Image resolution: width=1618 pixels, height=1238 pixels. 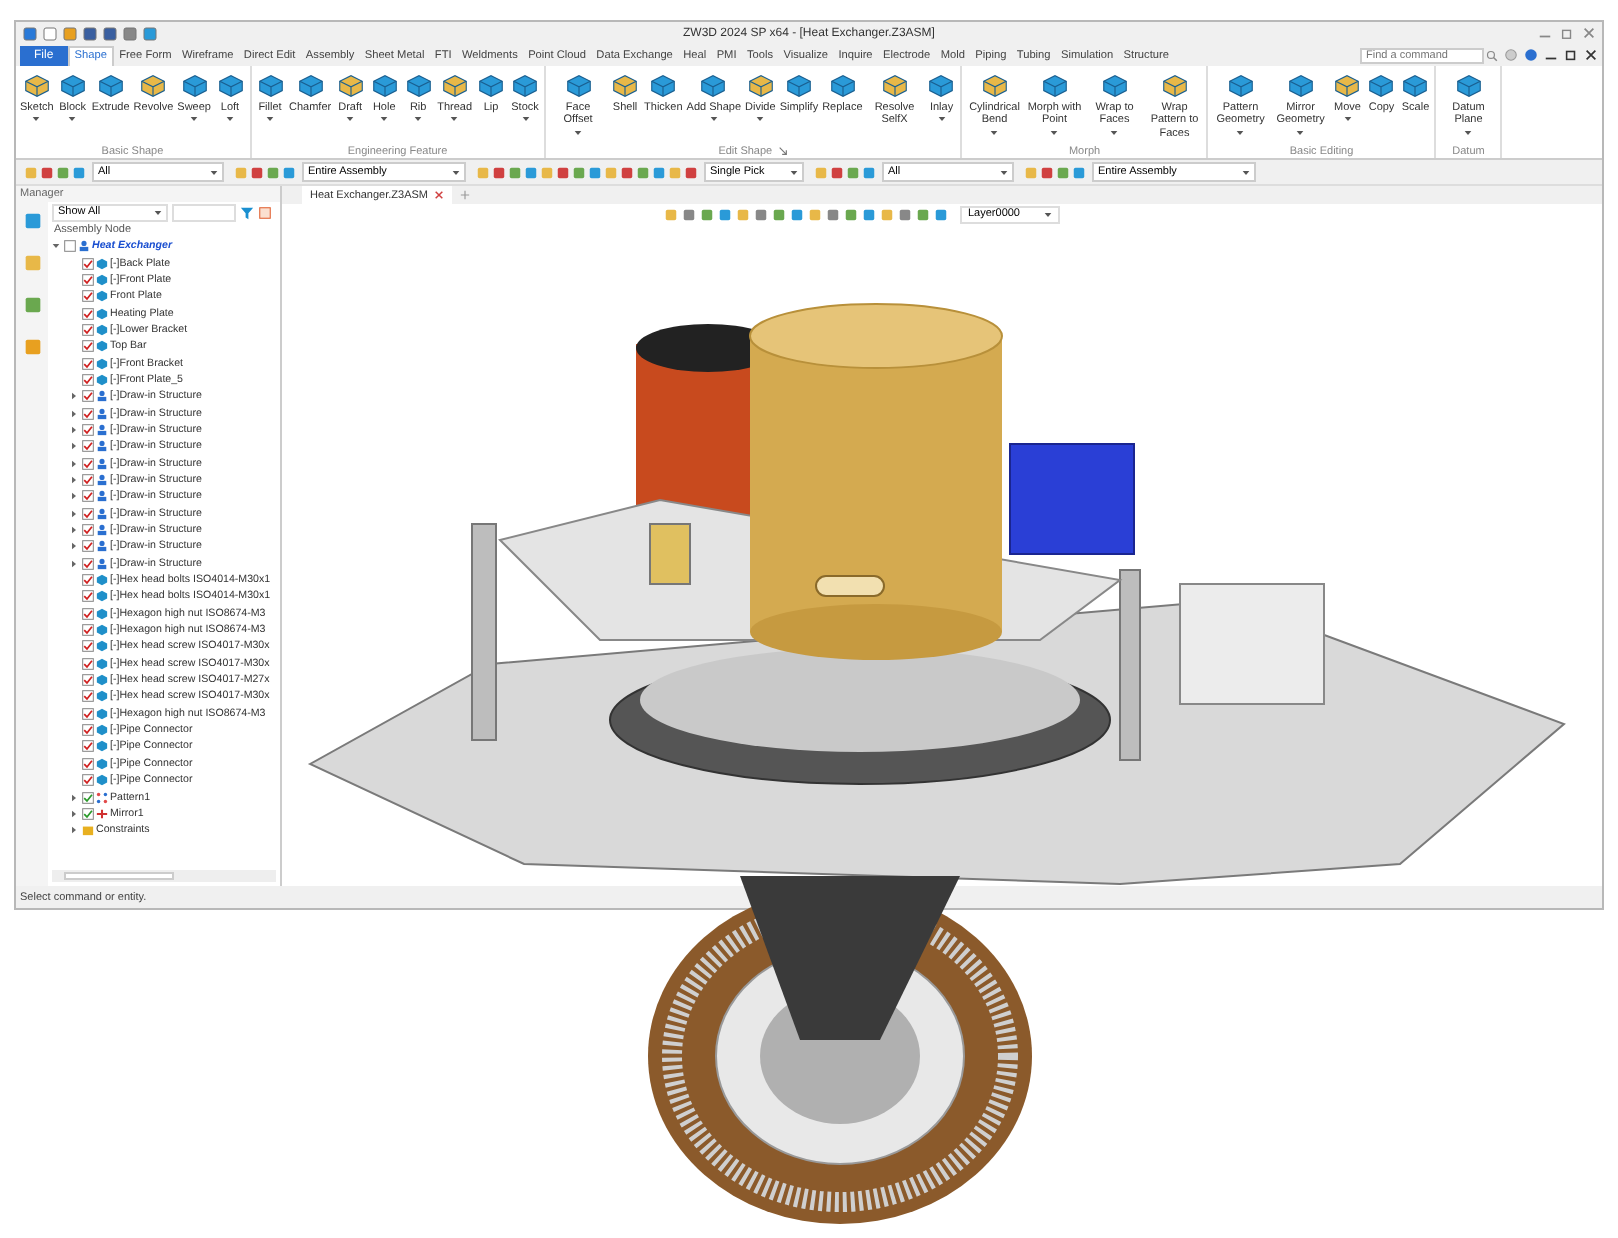 I want to click on mirror-icon, so click(x=102, y=813).